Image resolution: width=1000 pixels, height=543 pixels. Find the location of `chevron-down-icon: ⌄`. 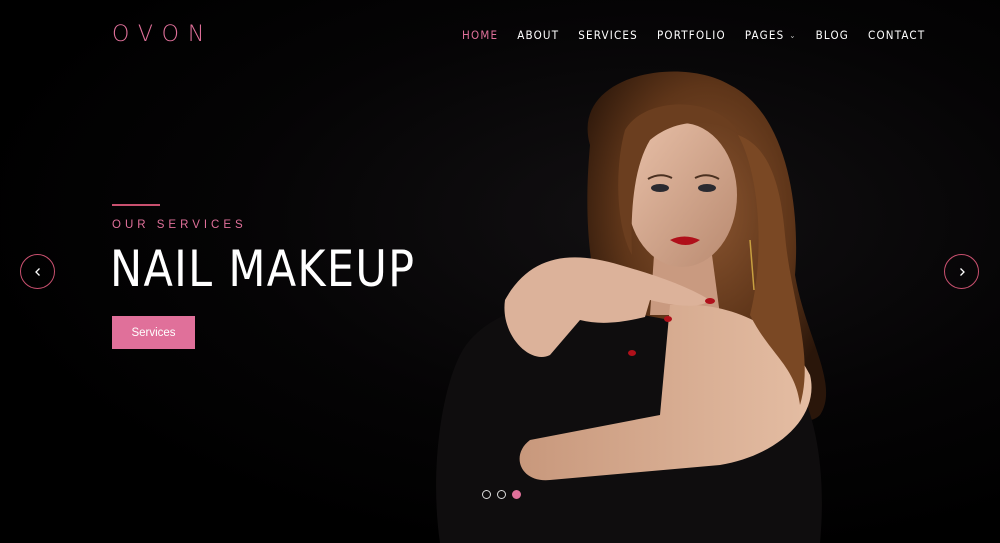

chevron-down-icon: ⌄ is located at coordinates (793, 35).